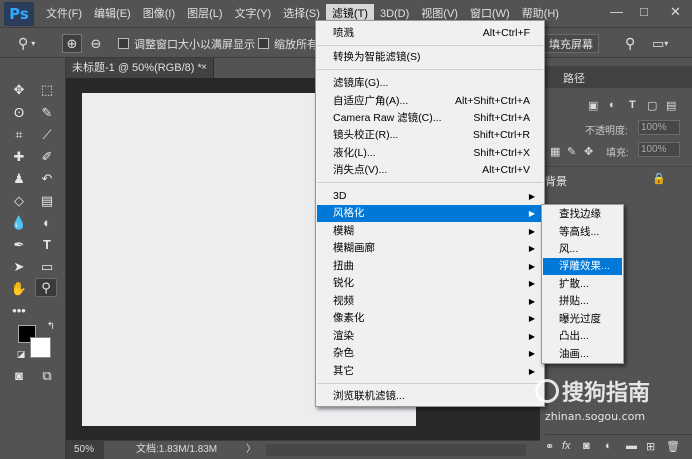 This screenshot has height=459, width=692. Describe the element at coordinates (19, 266) in the screenshot. I see `path-selection-tool-icon: ➤` at that location.